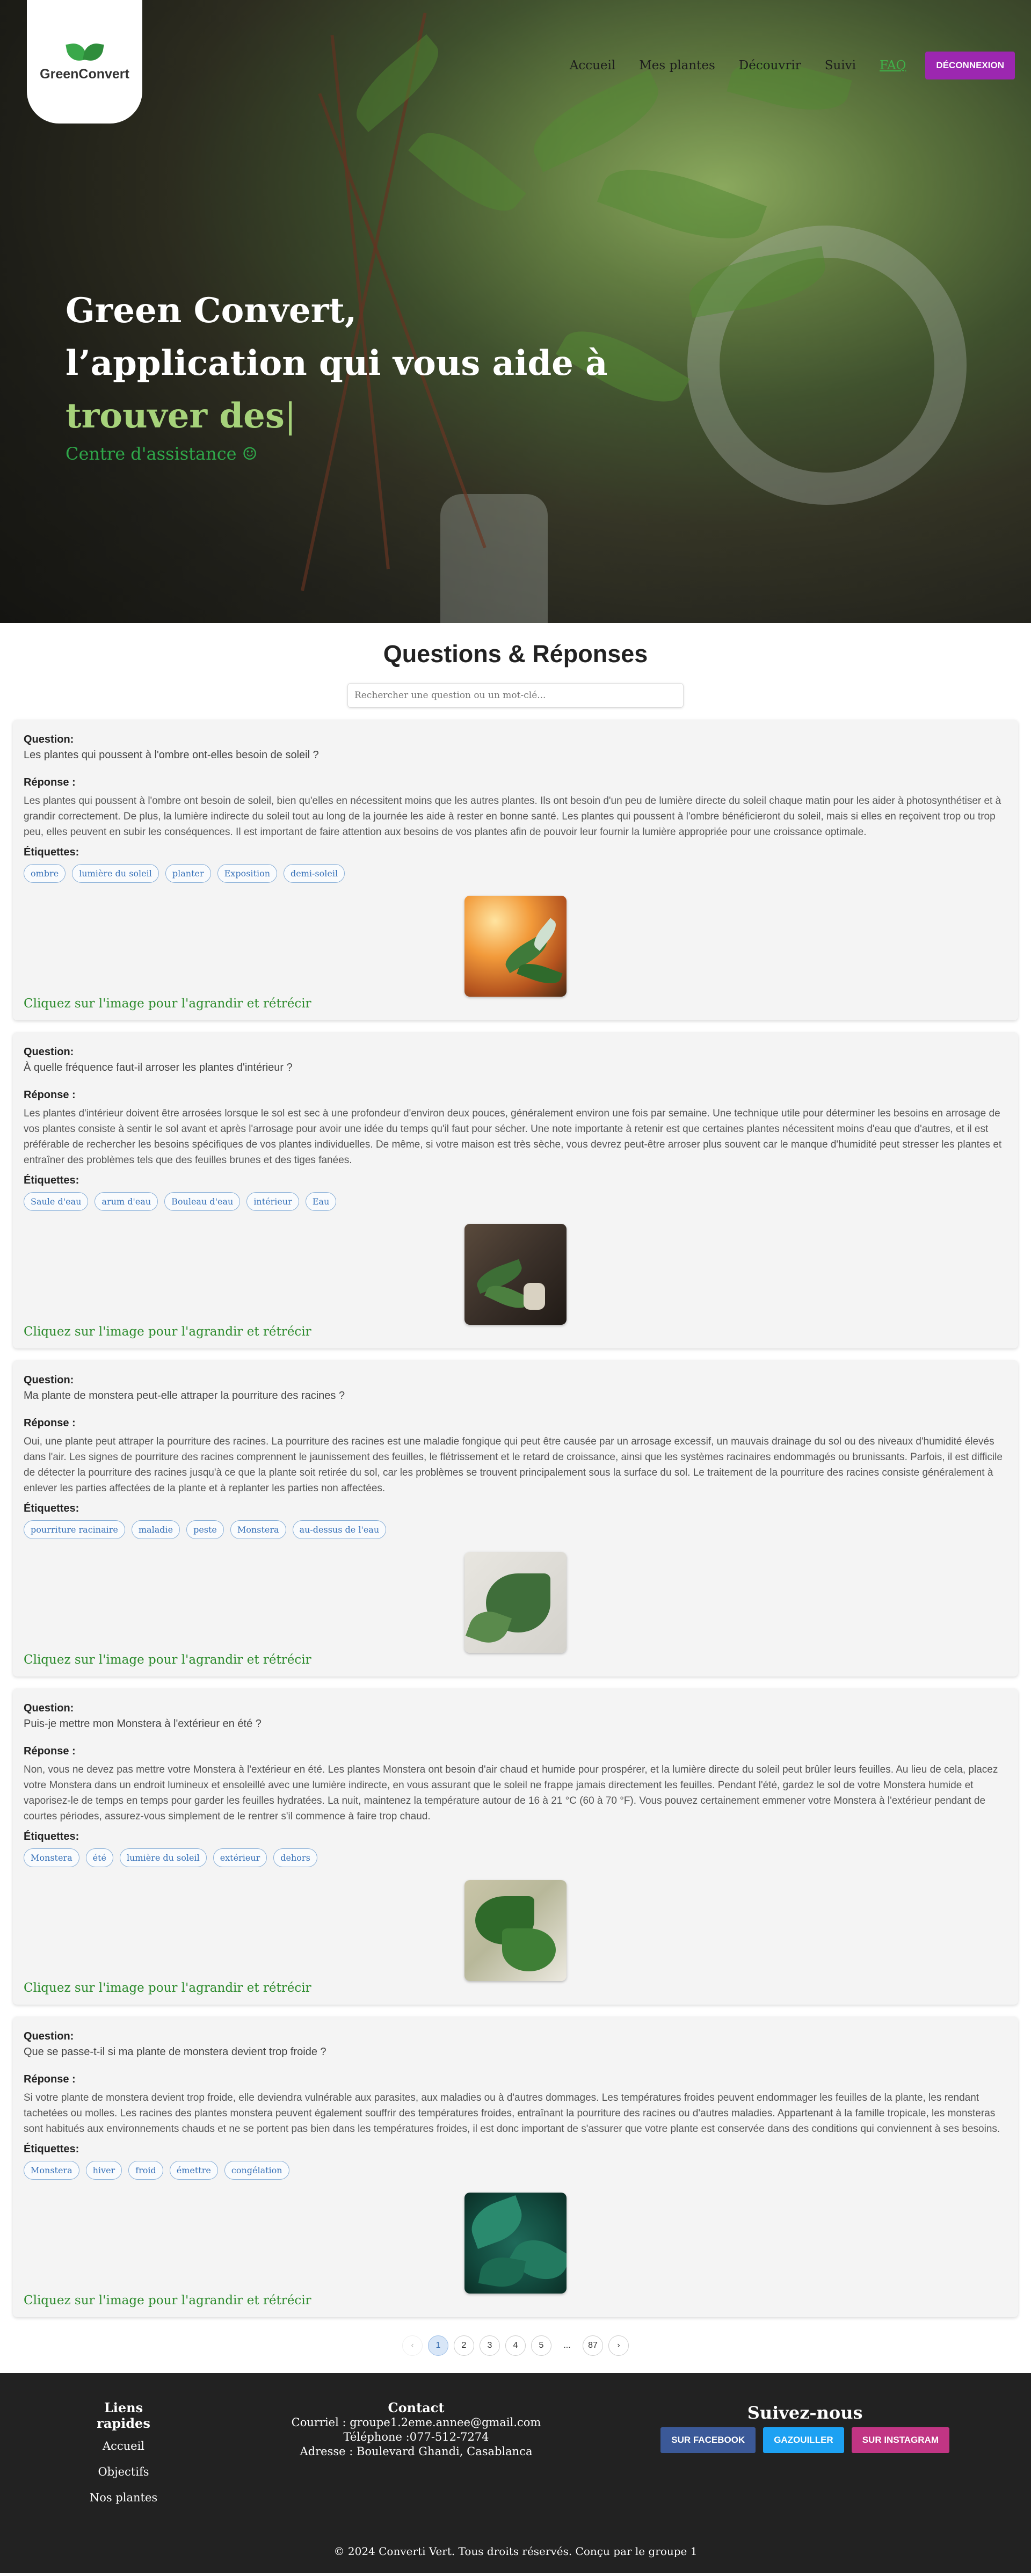 This screenshot has width=1031, height=2576. I want to click on contact-email: Courriel : groupe1.2eme.annee@gmail.com, so click(416, 2422).